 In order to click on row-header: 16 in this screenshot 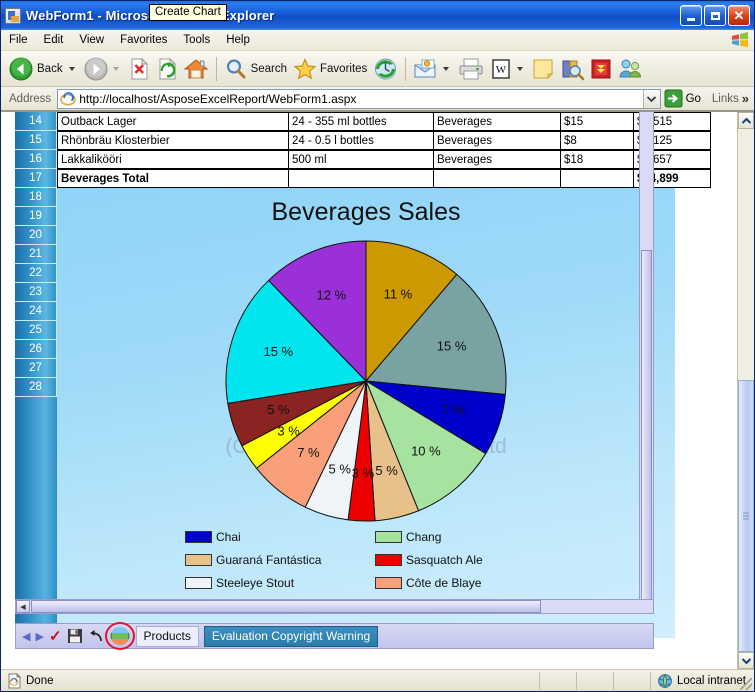, I will do `click(36, 159)`.